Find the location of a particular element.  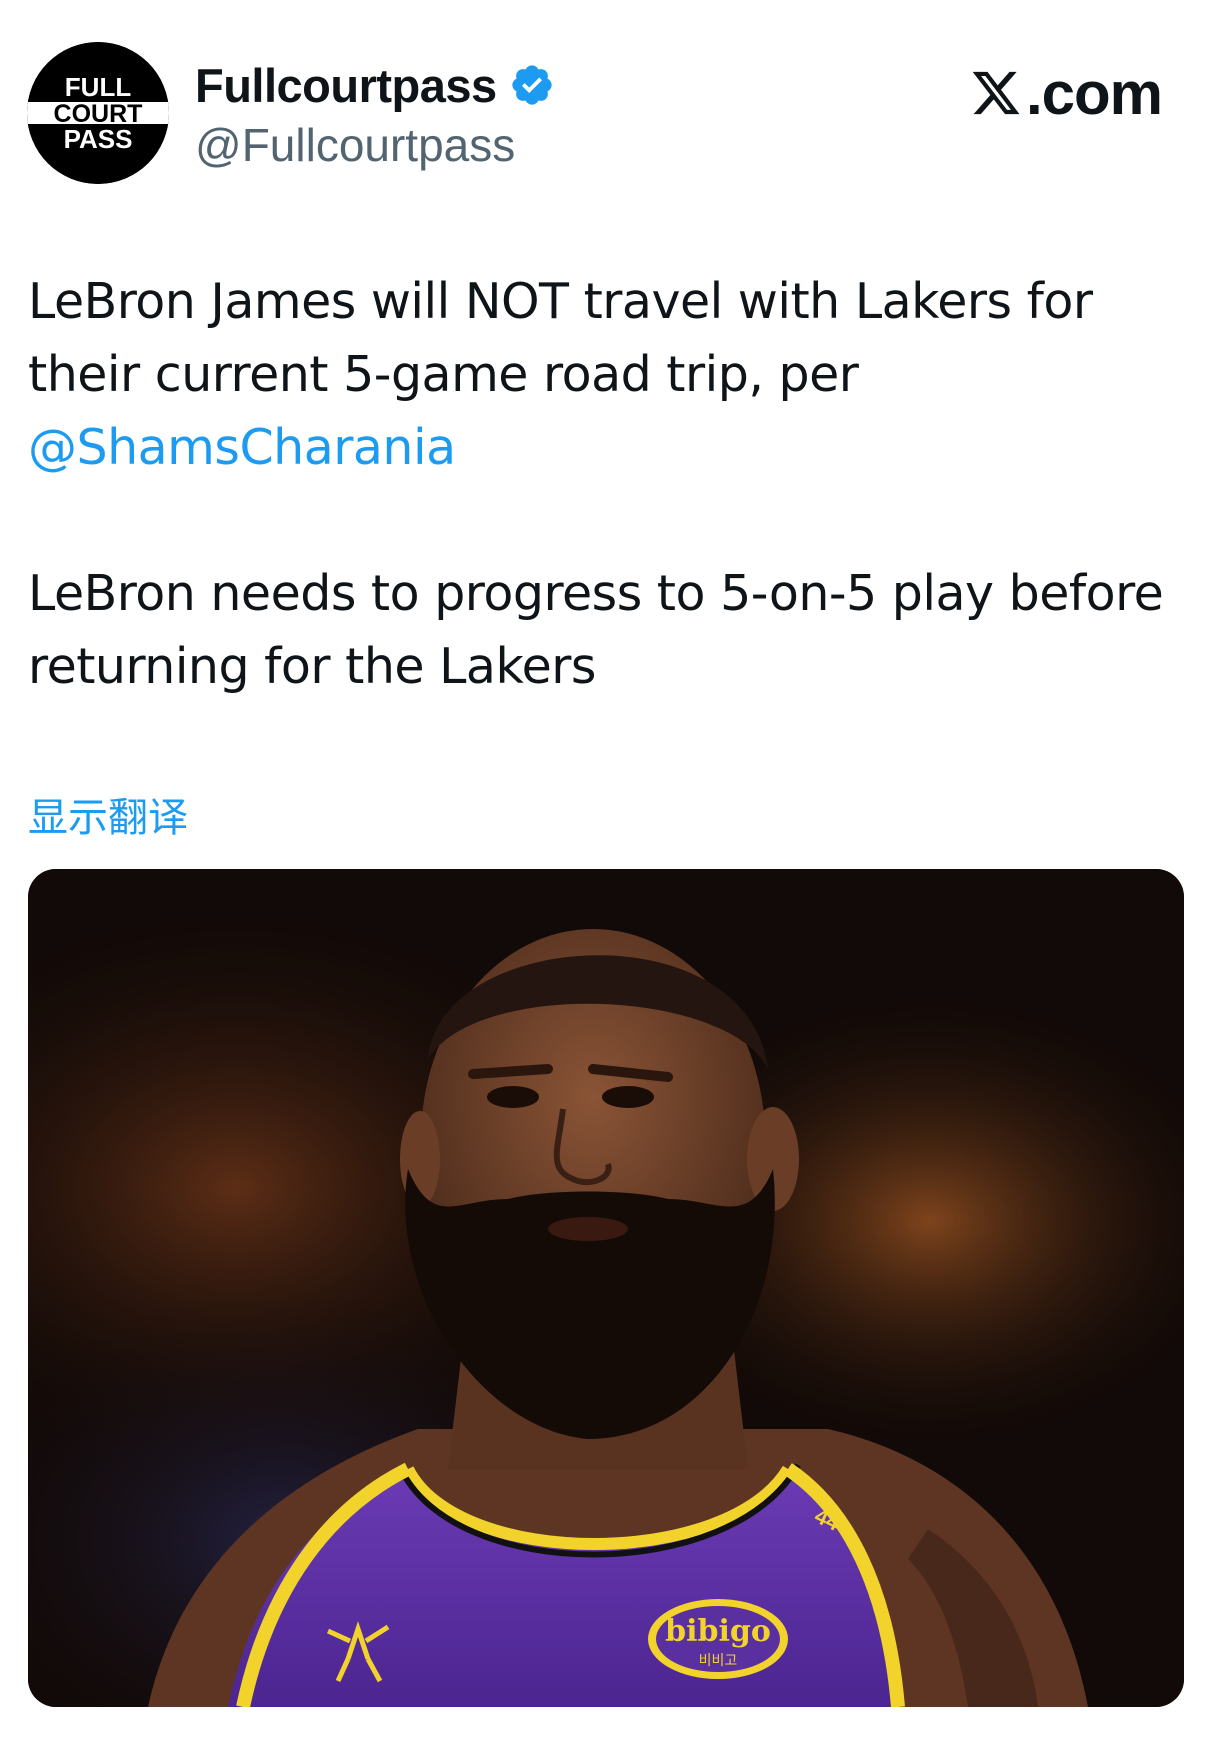

x-brand: .com is located at coordinates (1066, 93).